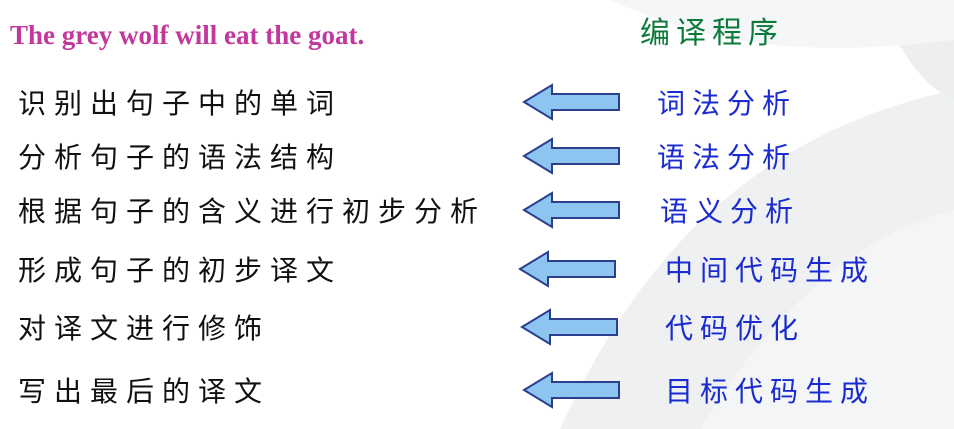  What do you see at coordinates (180, 270) in the screenshot?
I see `translation-step-4: 形成句子的初步译文` at bounding box center [180, 270].